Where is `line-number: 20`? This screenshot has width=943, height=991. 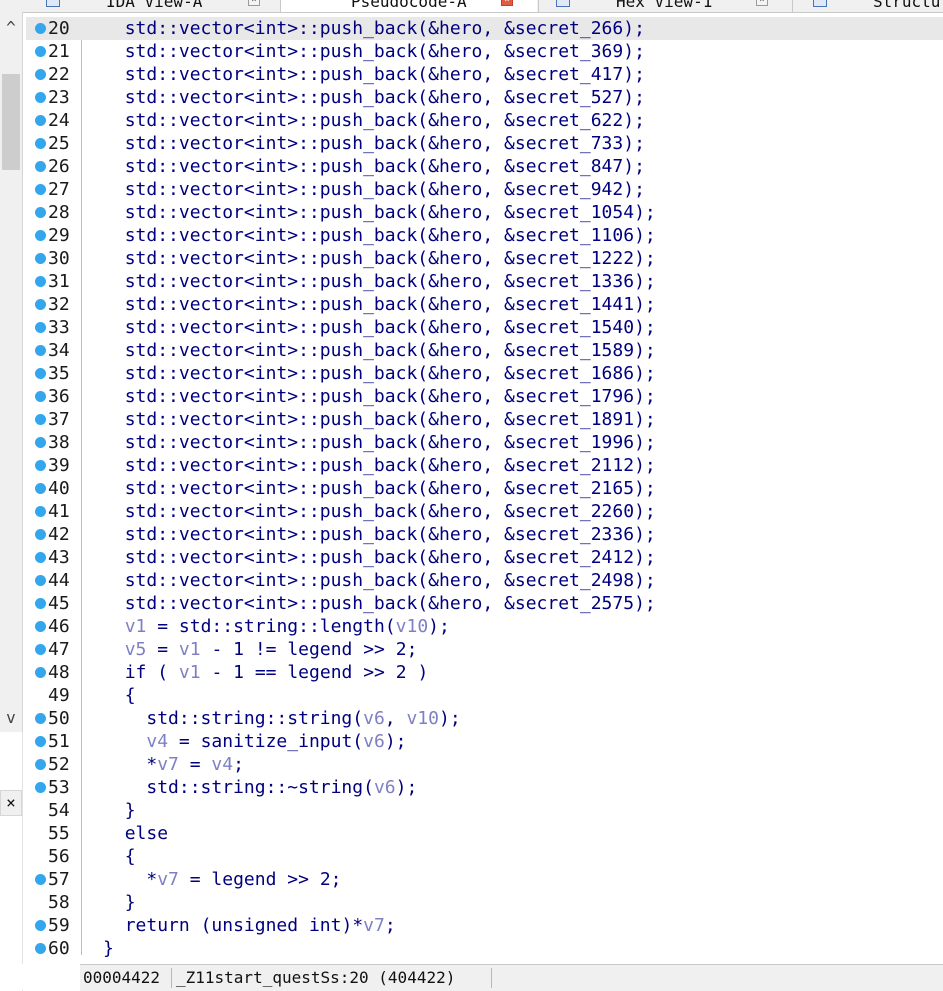
line-number: 20 is located at coordinates (59, 28).